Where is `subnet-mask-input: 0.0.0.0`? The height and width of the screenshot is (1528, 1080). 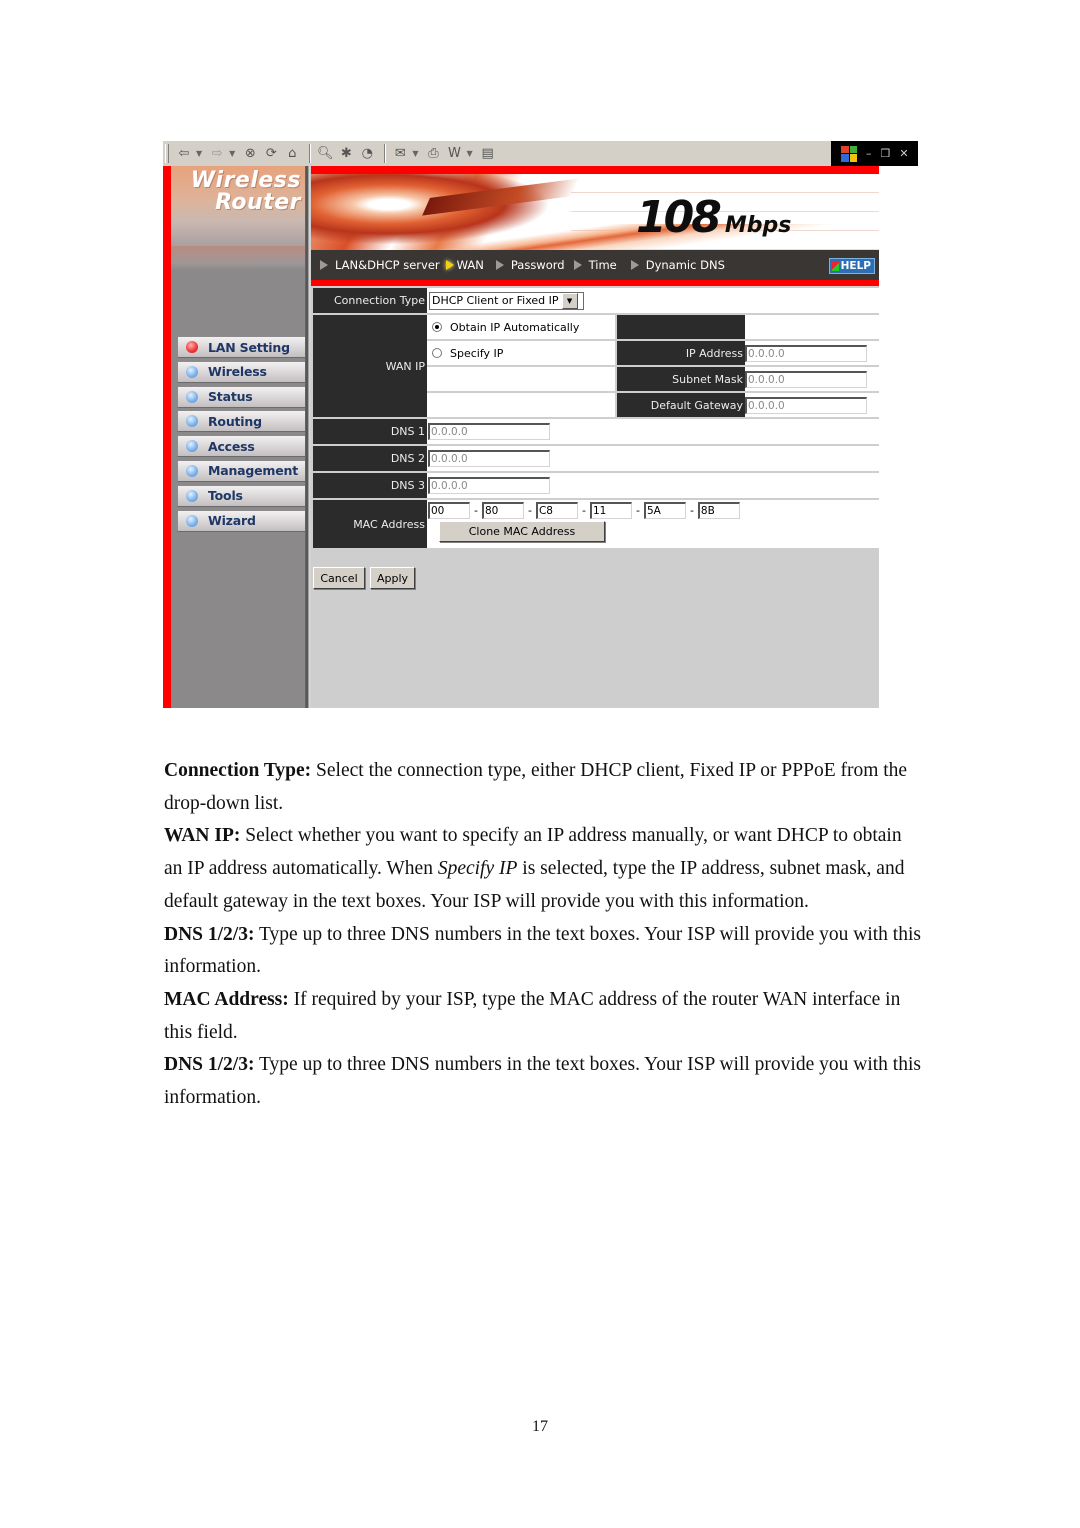
subnet-mask-input: 0.0.0.0 is located at coordinates (806, 379).